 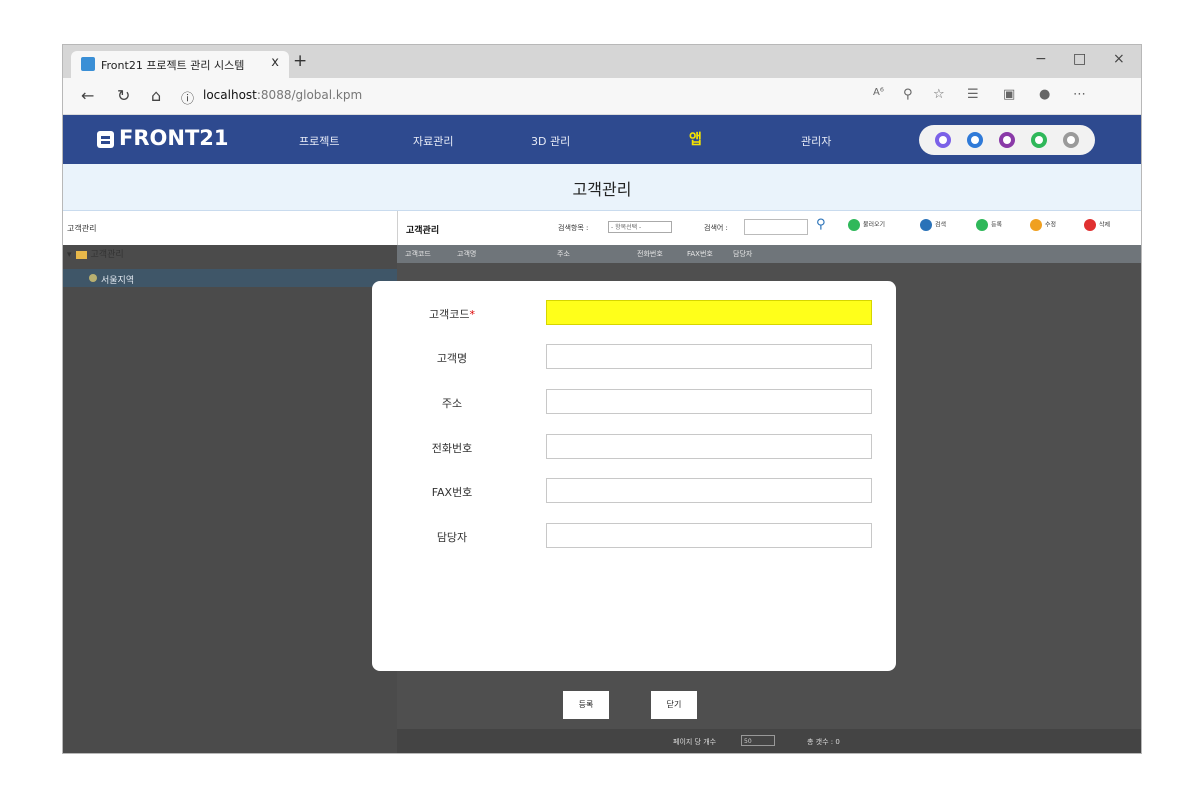 I want to click on page-size-label: 페이지 당 개수, so click(x=695, y=742).